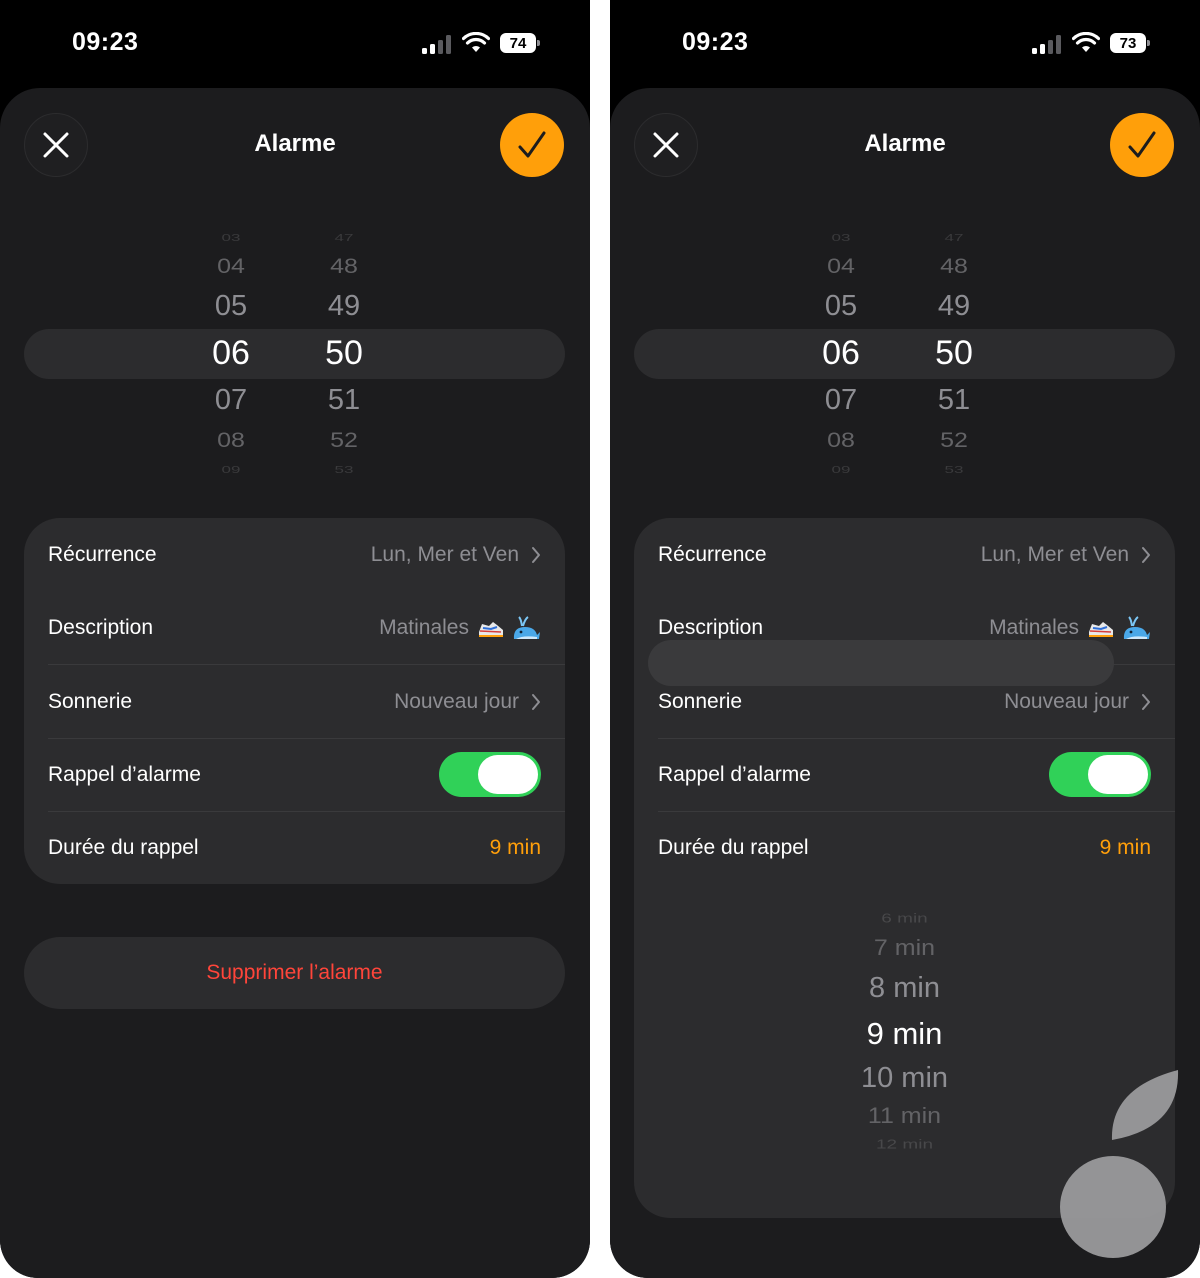  I want to click on snooze-option: 6 min, so click(904, 918).